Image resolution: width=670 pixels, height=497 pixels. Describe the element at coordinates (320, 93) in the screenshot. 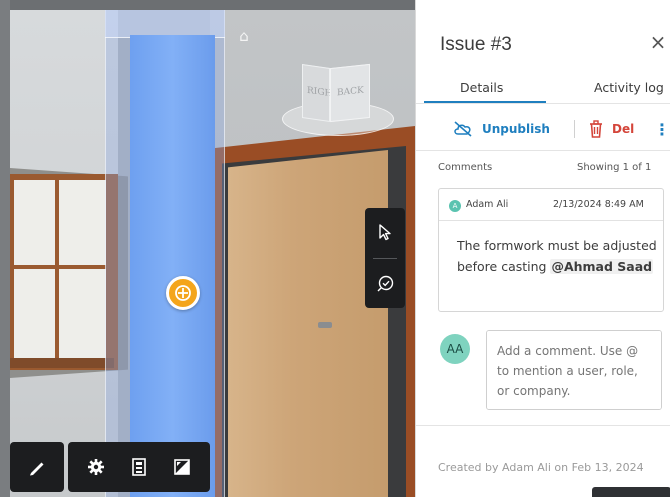

I see `view-cube-face-right: RIGHT` at that location.